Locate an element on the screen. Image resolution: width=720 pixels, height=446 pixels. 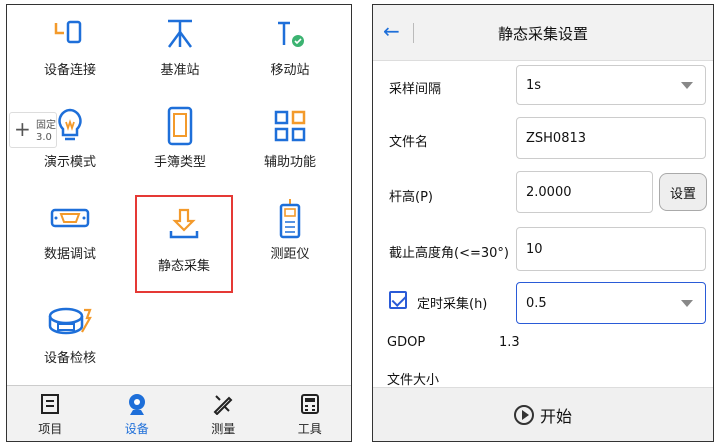
start-button: 开始 is located at coordinates (543, 414).